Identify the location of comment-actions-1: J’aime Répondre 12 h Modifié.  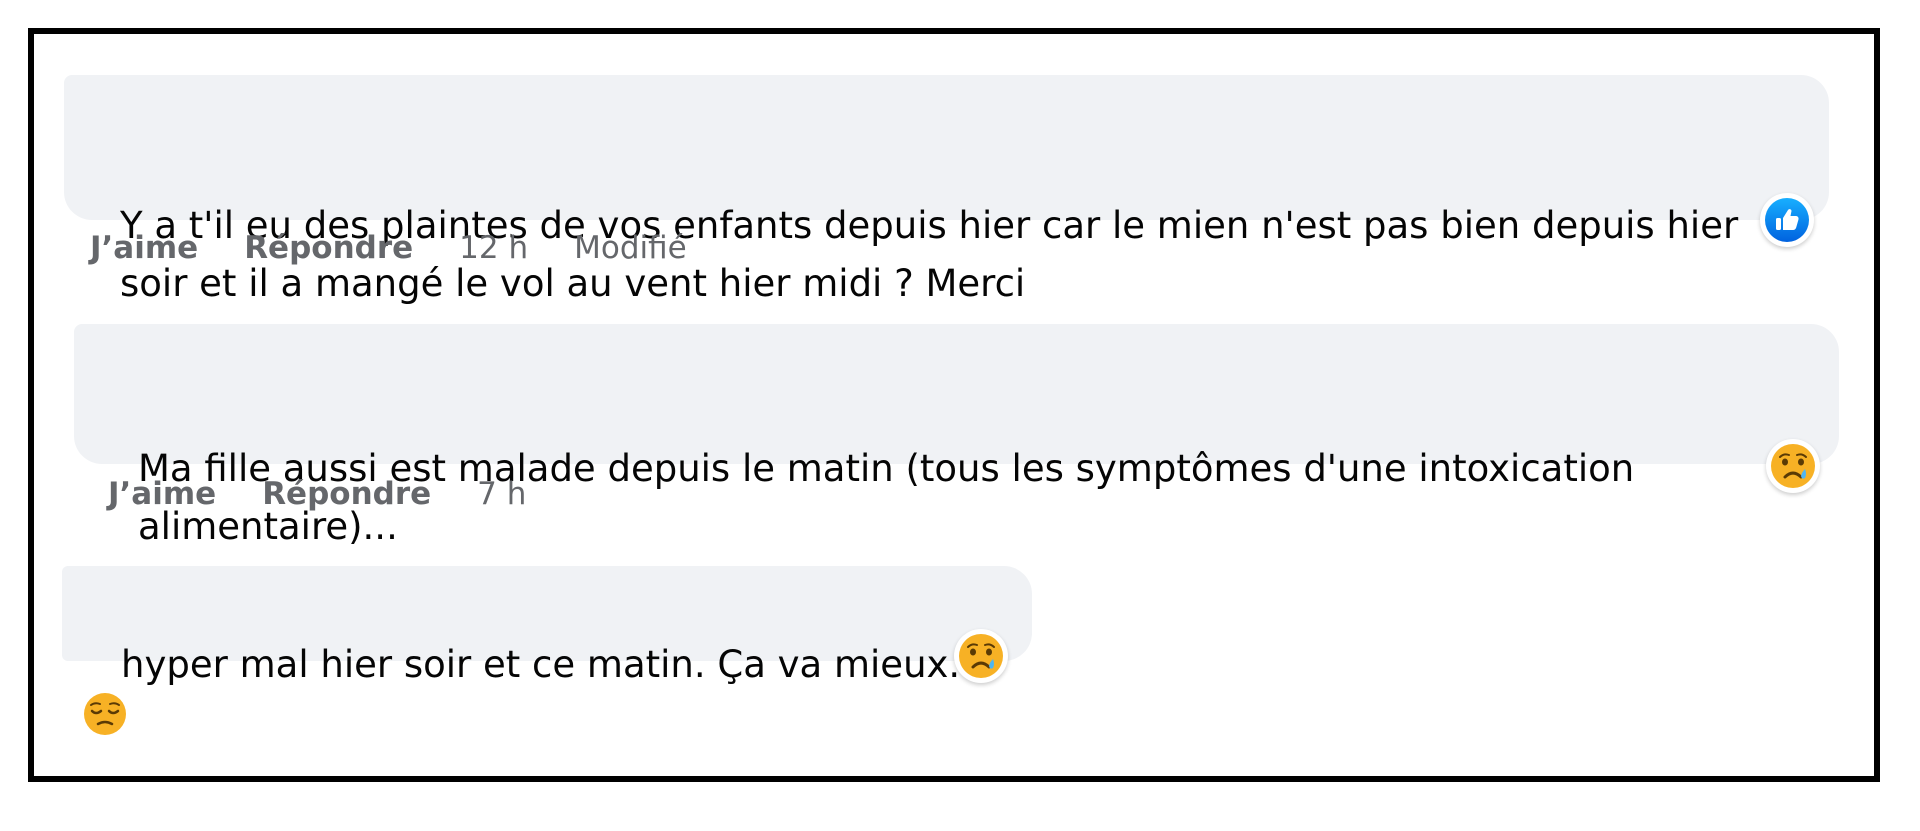
(411, 248).